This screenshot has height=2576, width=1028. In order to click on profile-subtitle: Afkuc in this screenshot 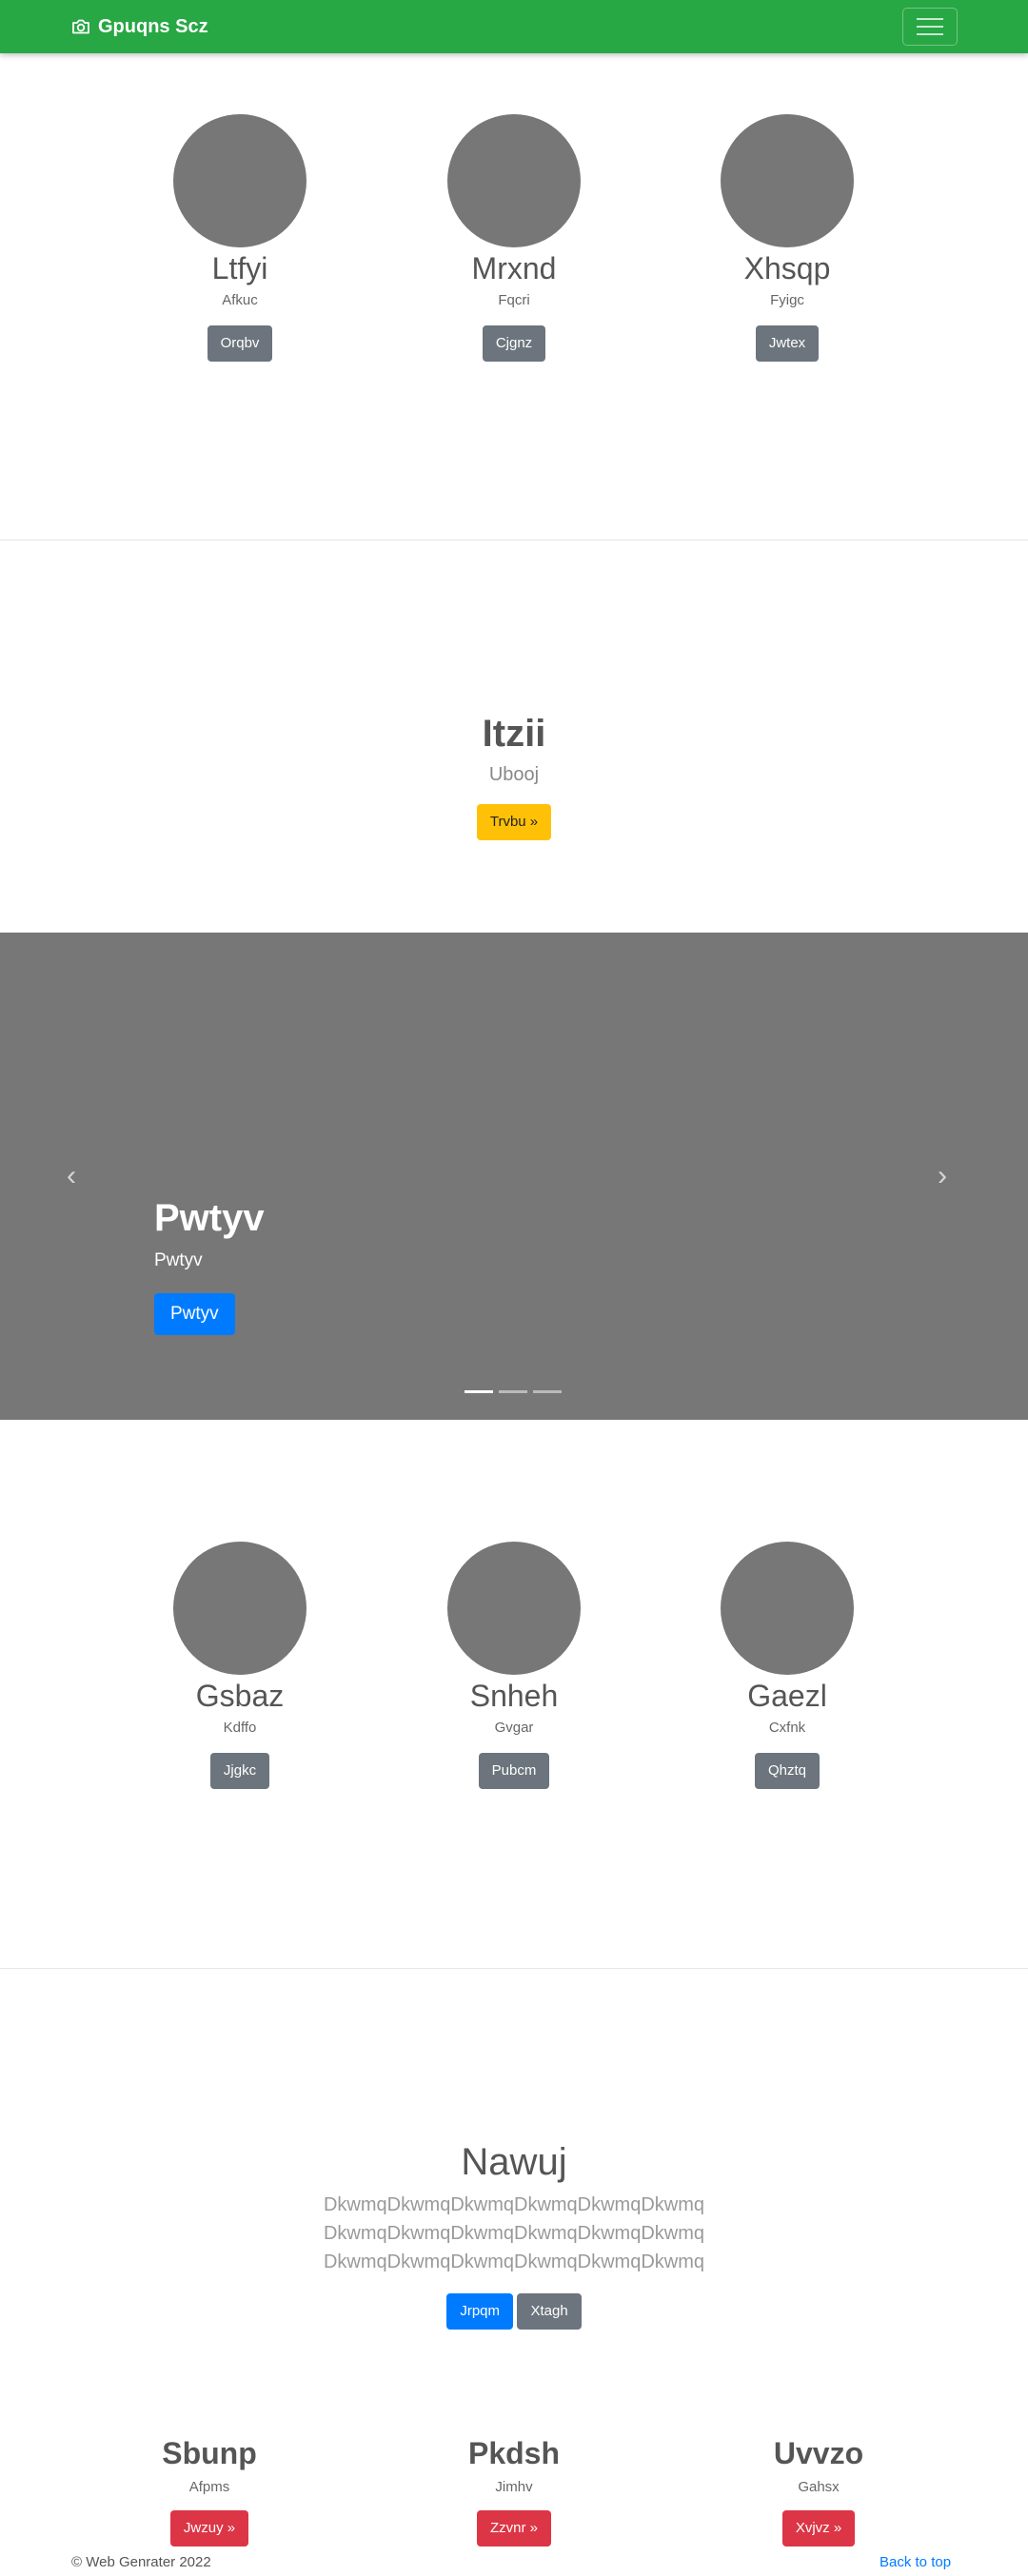, I will do `click(240, 300)`.